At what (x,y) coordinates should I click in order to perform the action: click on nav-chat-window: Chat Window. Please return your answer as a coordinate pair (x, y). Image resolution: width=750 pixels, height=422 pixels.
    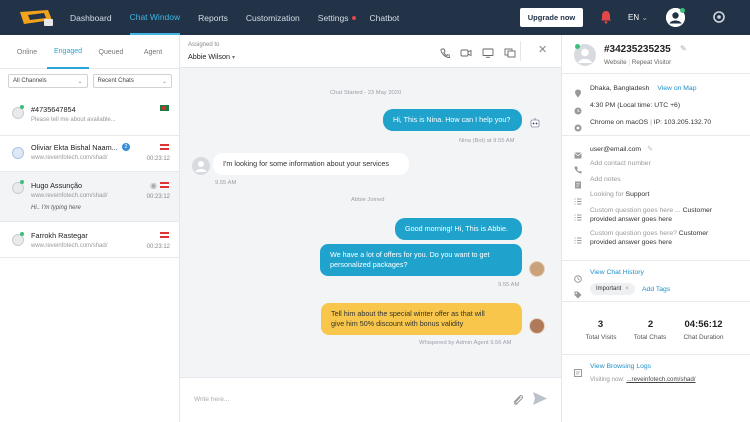
    Looking at the image, I should click on (155, 17).